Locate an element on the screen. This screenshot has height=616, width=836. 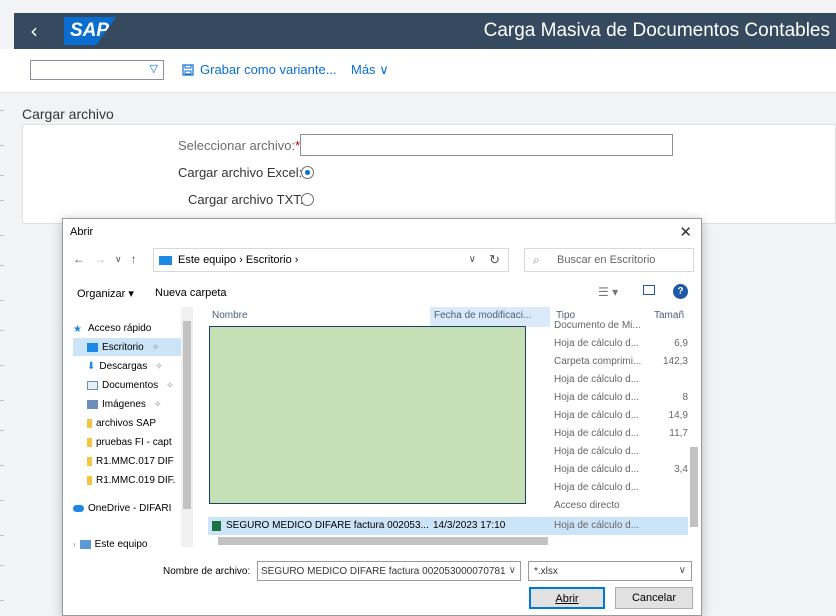
sap-logo: SAP is located at coordinates (90, 31).